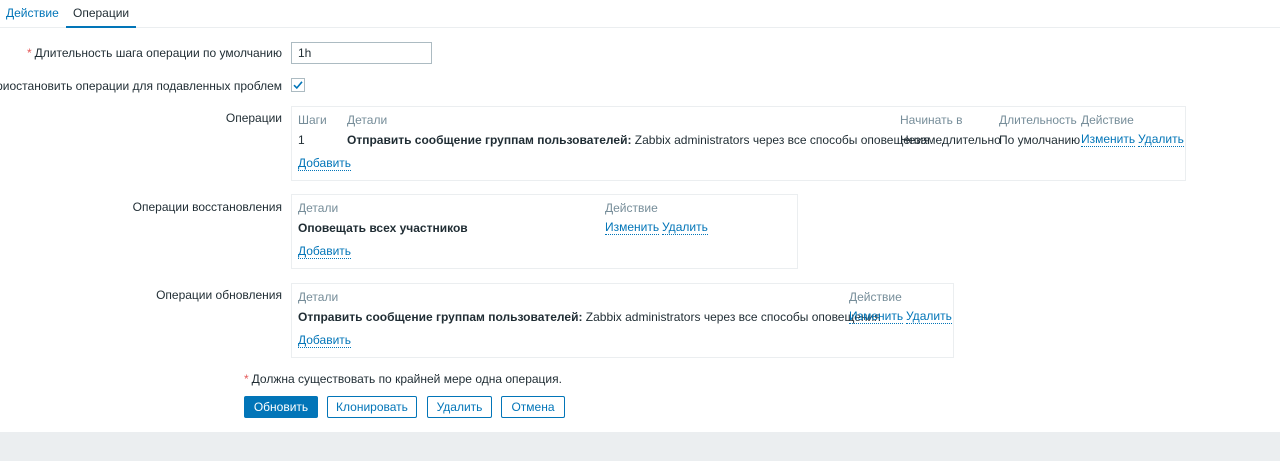  Describe the element at coordinates (931, 120) in the screenshot. I see `col-header-start-in: Начинать в` at that location.